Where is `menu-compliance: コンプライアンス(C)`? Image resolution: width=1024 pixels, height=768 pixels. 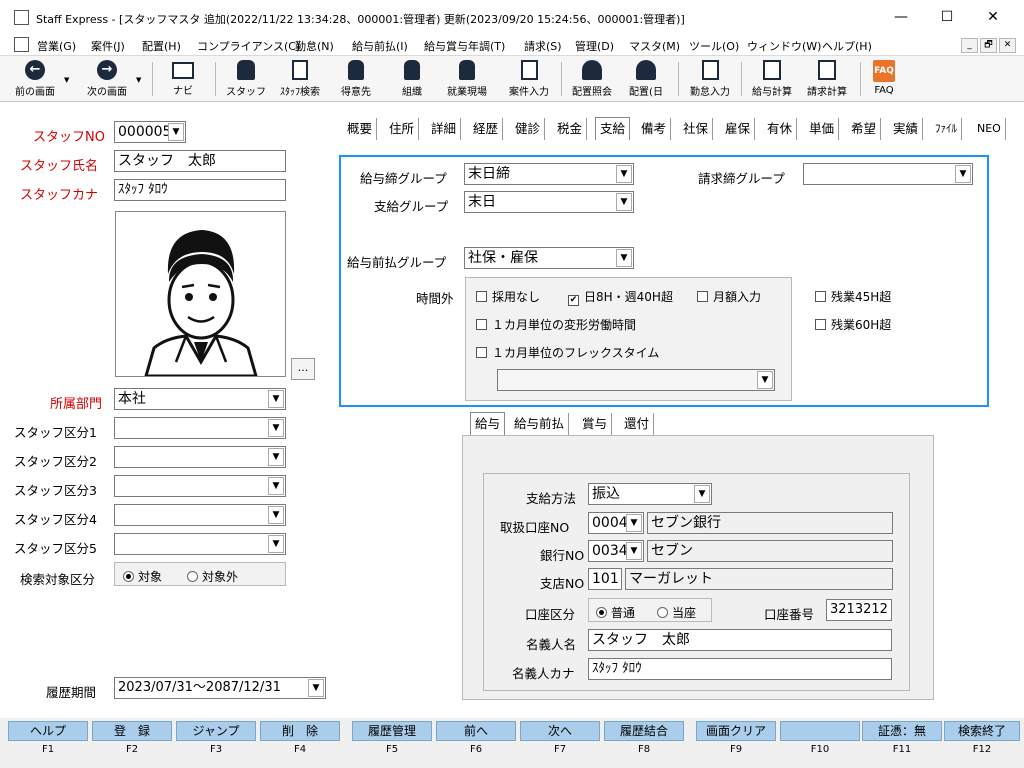 menu-compliance: コンプライアンス(C) is located at coordinates (248, 46).